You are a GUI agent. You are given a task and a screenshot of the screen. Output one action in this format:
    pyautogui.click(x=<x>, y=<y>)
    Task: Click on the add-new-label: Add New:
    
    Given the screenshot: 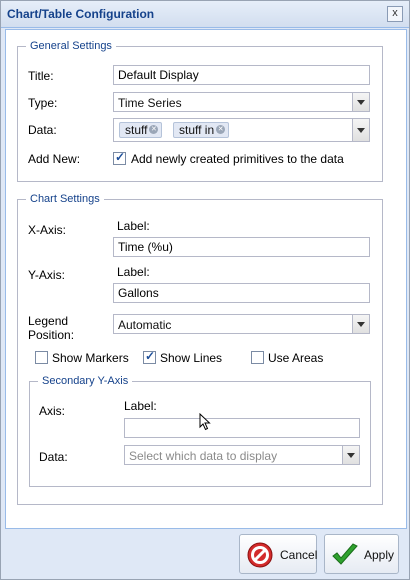 What is the action you would take?
    pyautogui.click(x=54, y=159)
    